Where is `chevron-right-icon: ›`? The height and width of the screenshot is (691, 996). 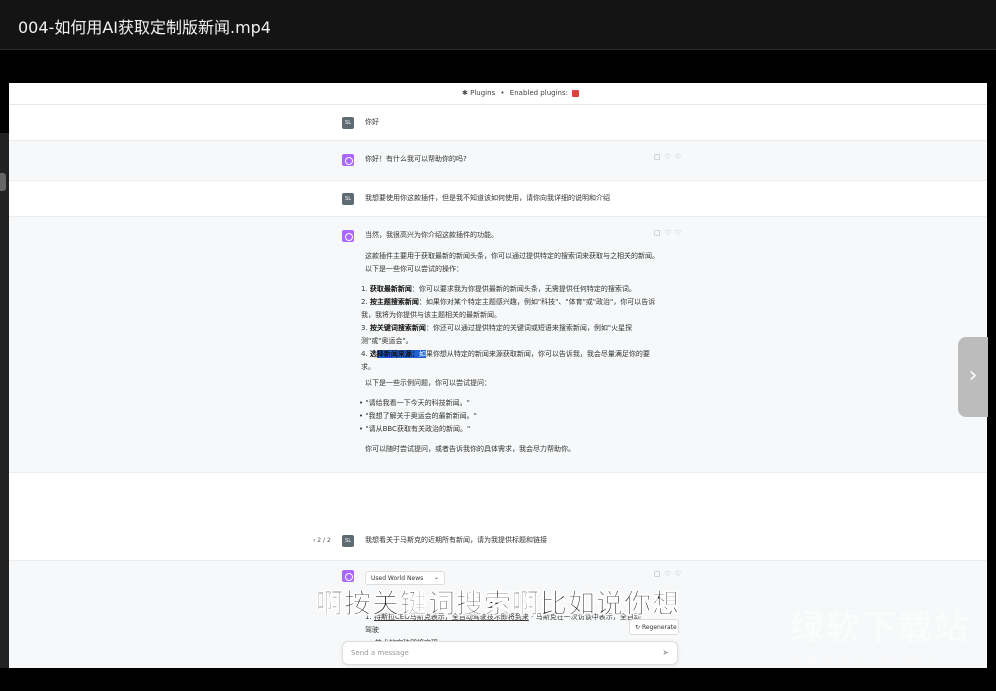
chevron-right-icon: › is located at coordinates (973, 375).